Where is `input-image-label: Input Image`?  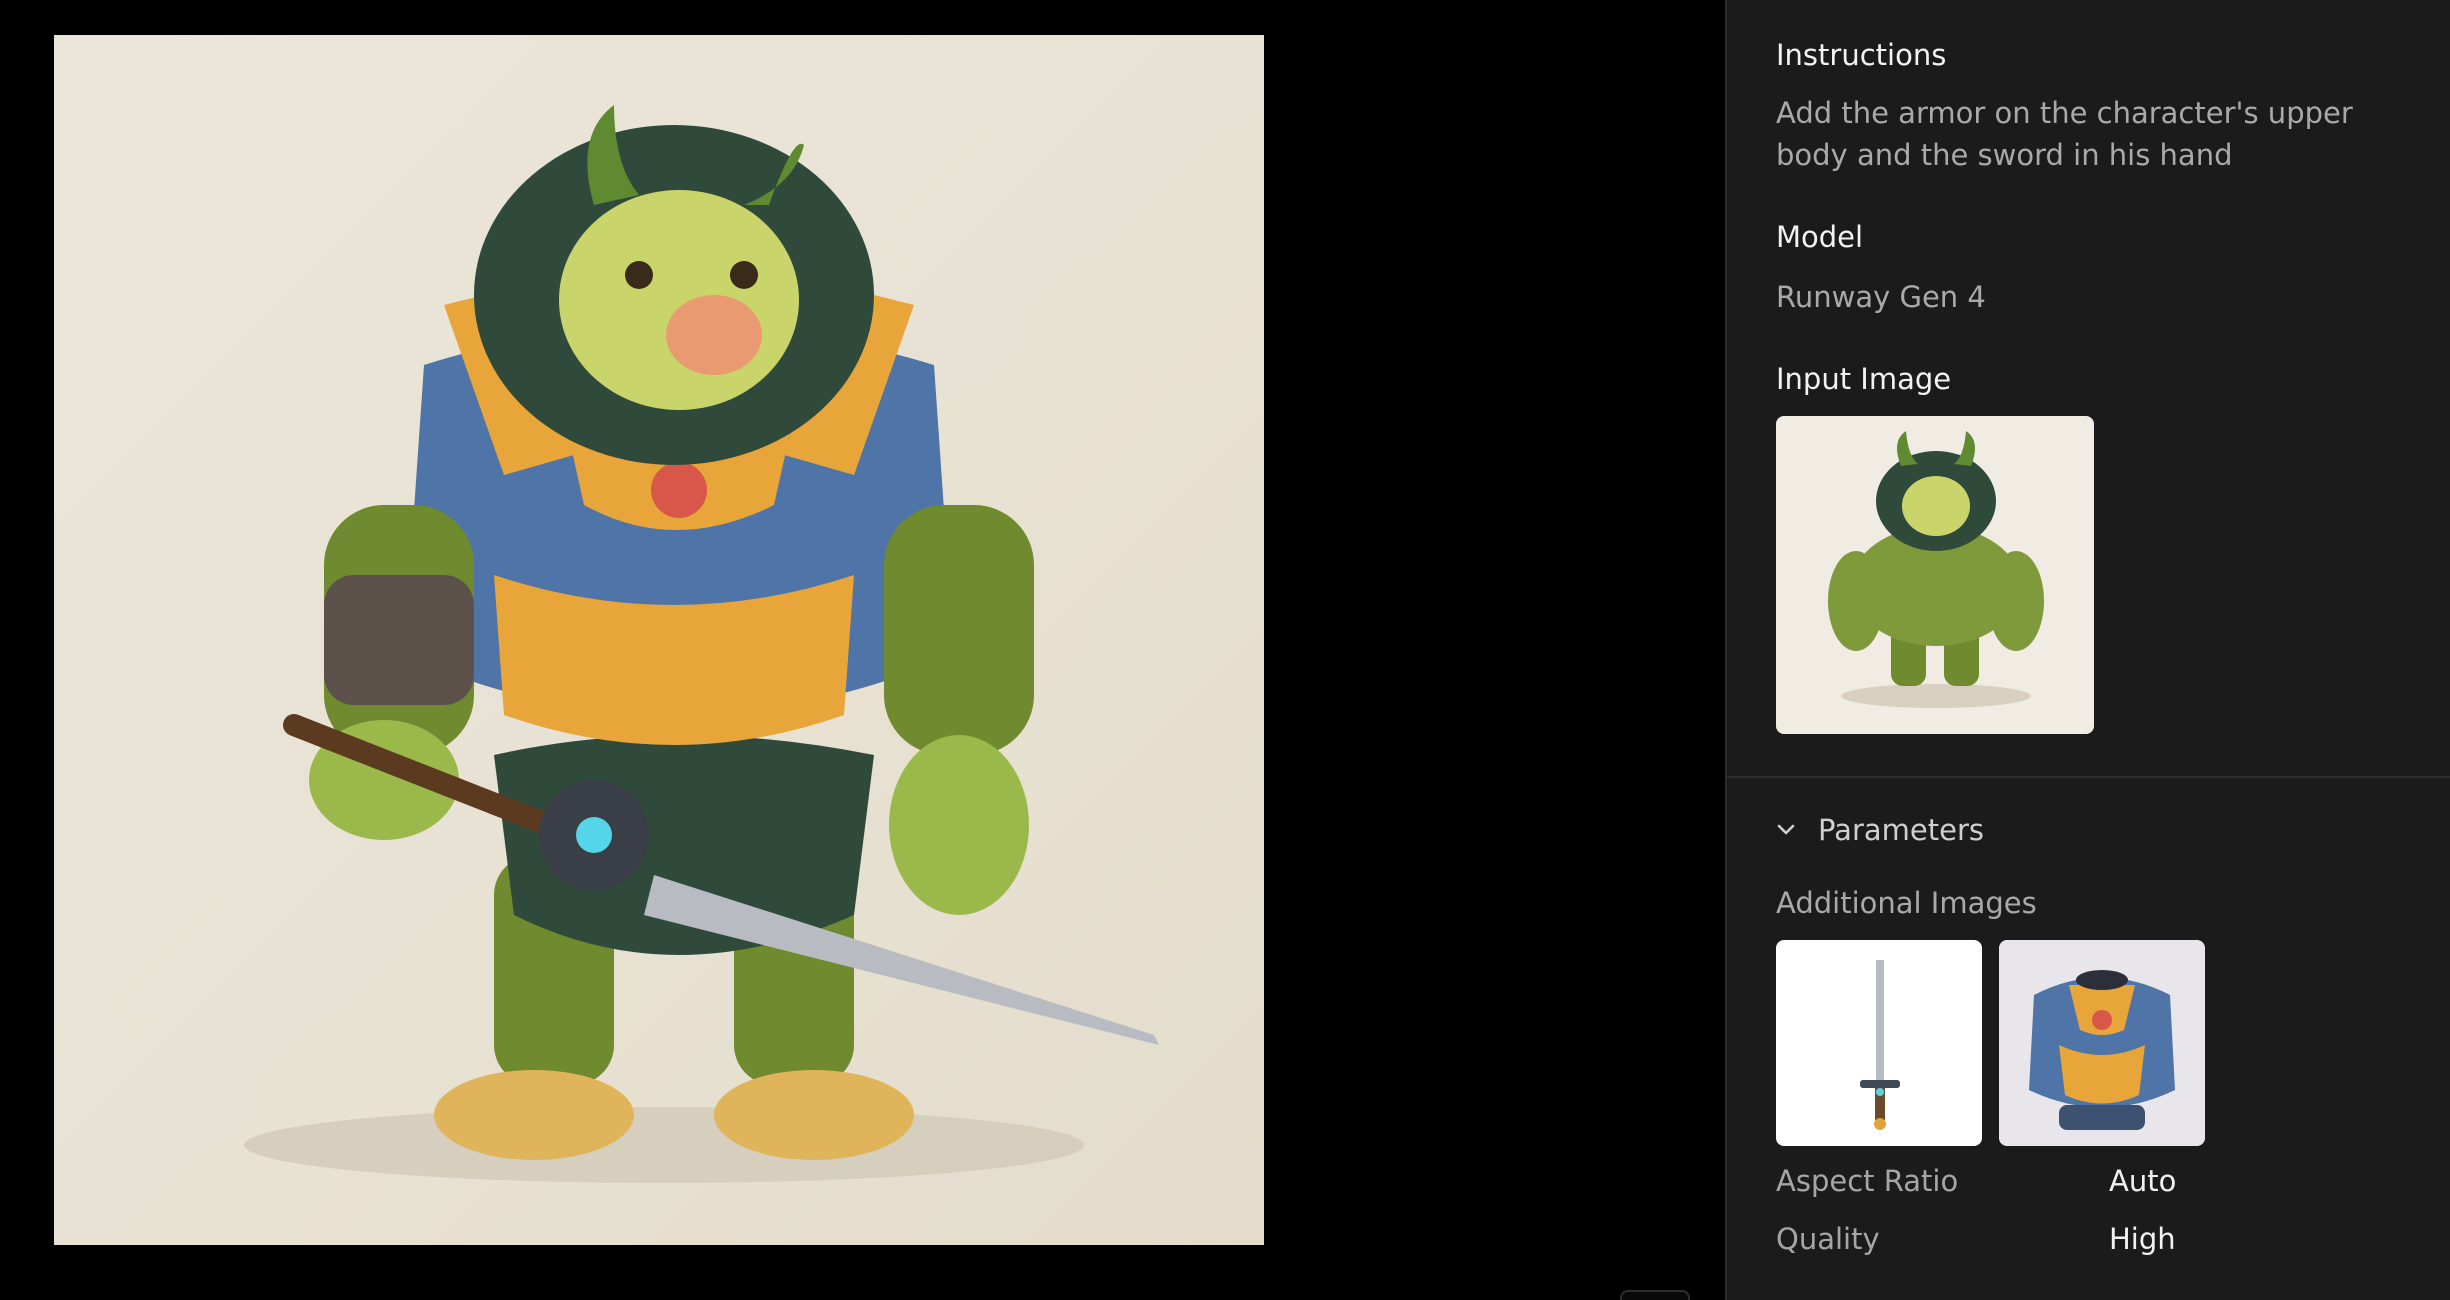 input-image-label: Input Image is located at coordinates (1864, 379).